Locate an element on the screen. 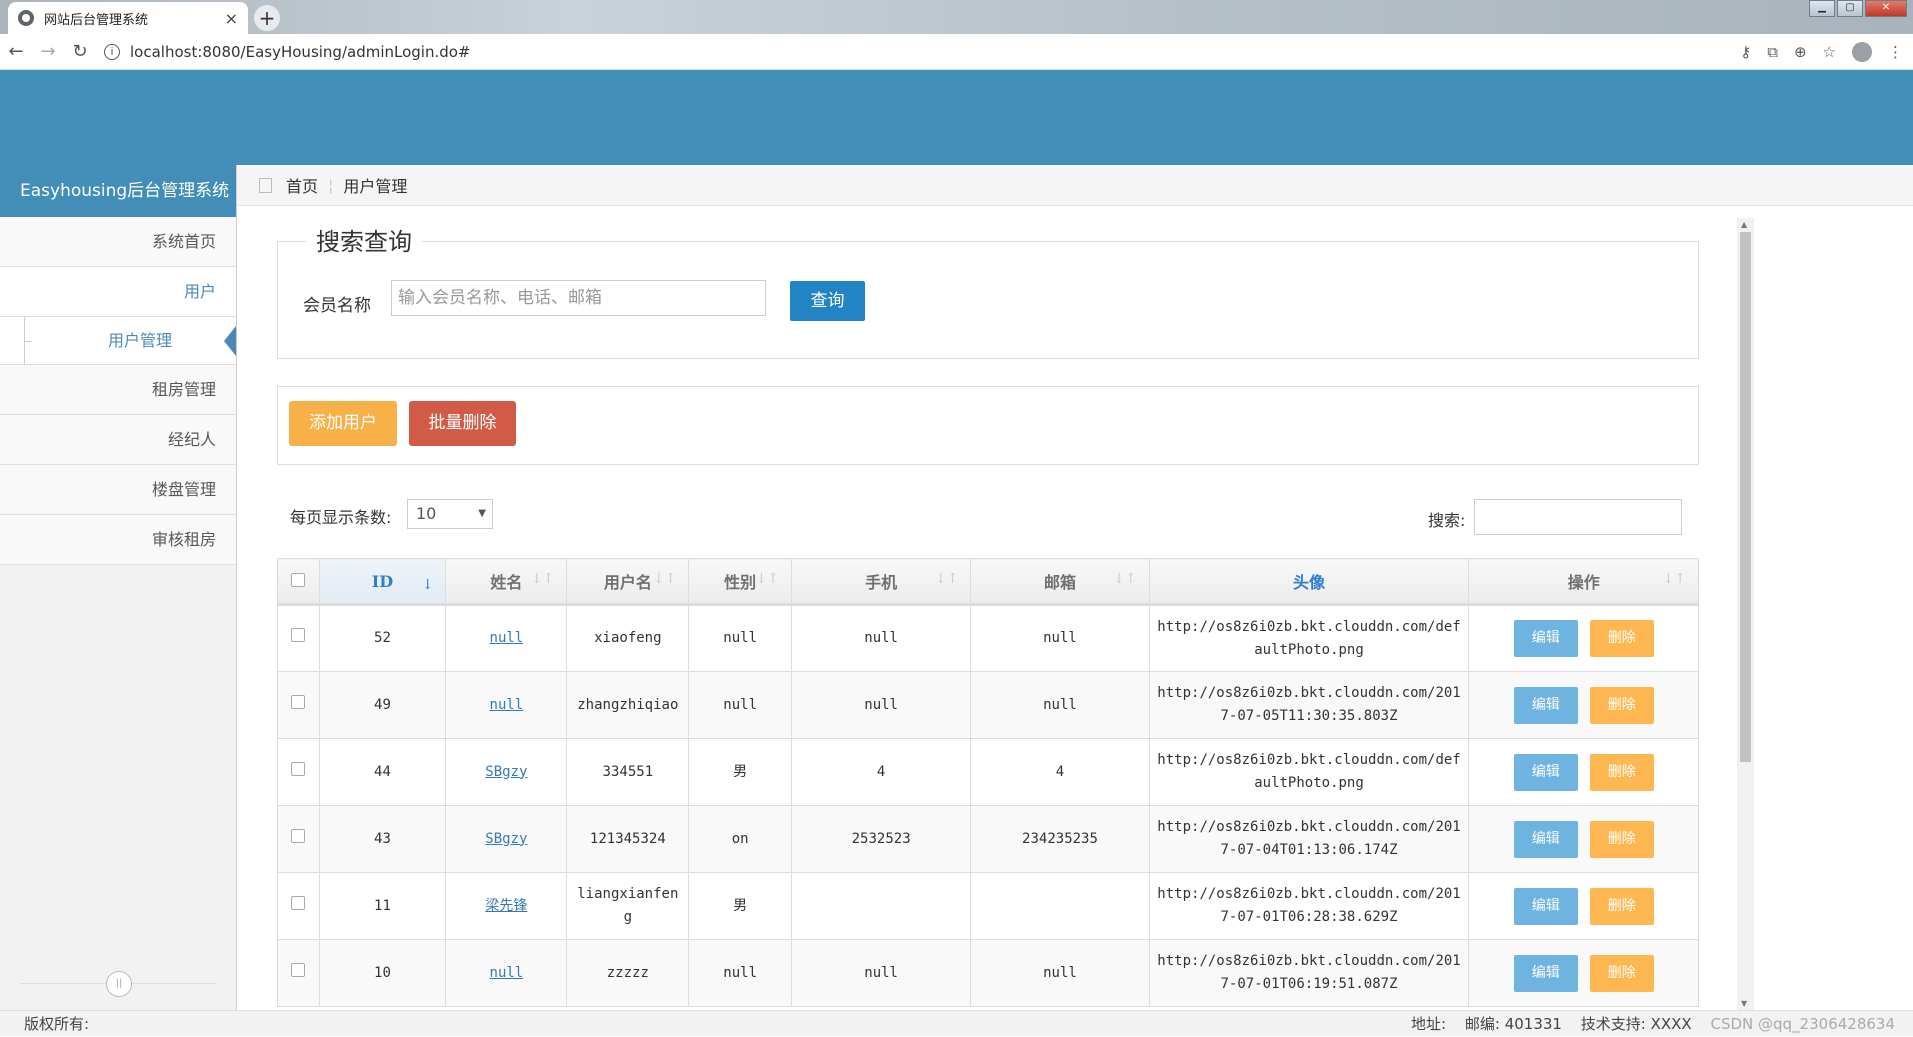  cell-gender: 男 is located at coordinates (740, 772).